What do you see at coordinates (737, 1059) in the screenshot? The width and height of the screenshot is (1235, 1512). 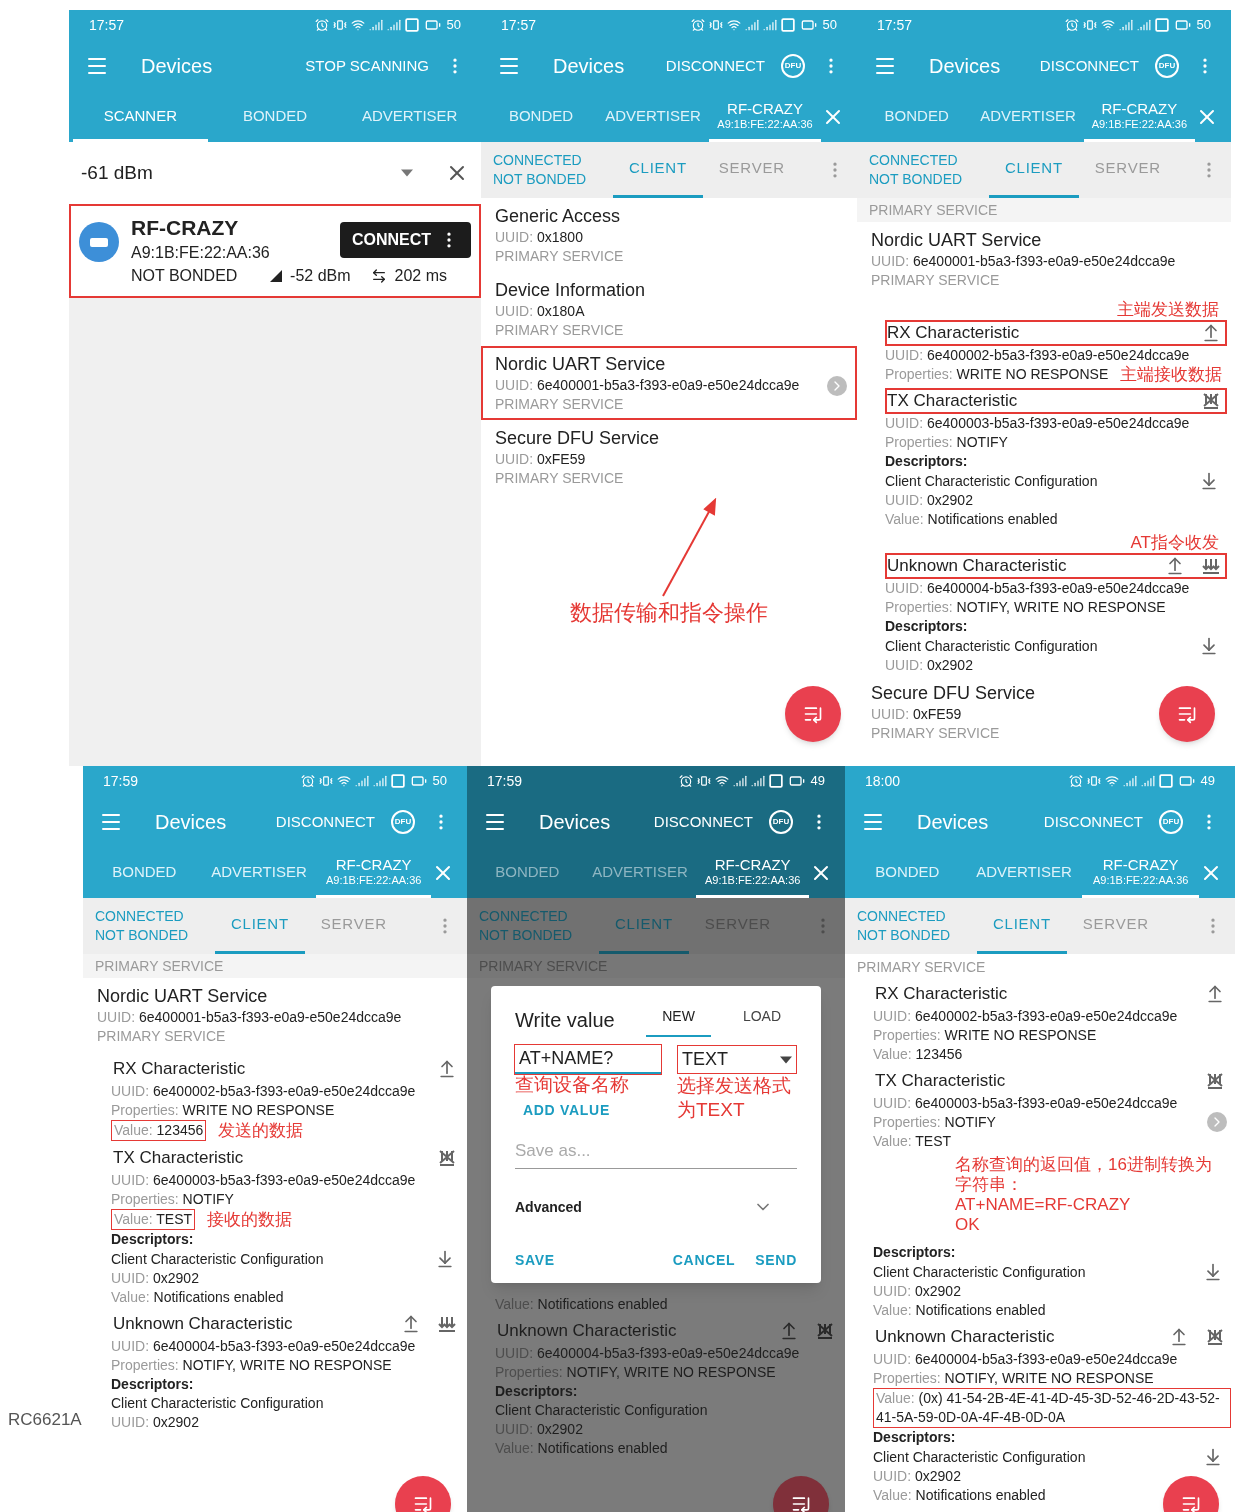 I see `format-dropdown: TEXT` at bounding box center [737, 1059].